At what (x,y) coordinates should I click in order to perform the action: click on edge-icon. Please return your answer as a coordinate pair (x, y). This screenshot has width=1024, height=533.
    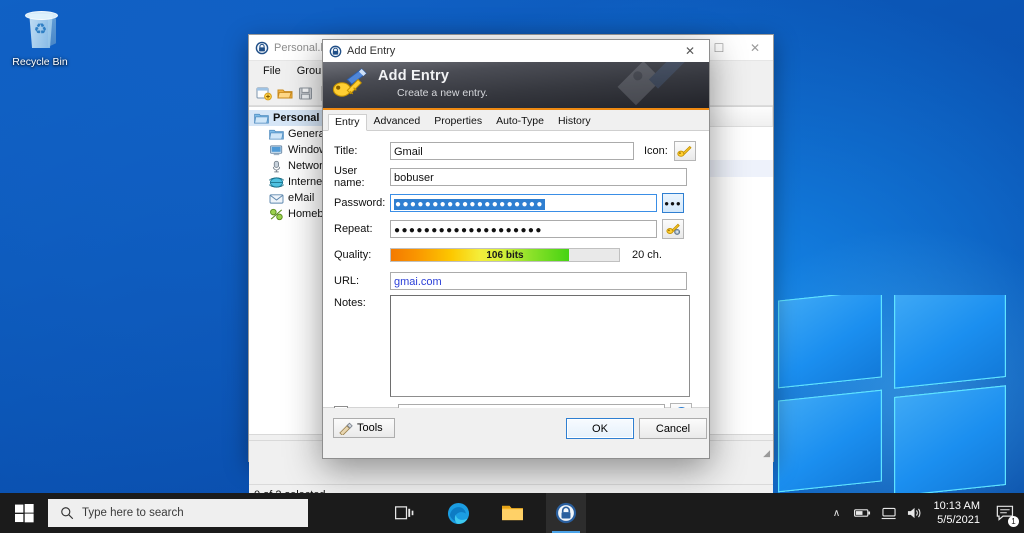
    Looking at the image, I should click on (458, 513).